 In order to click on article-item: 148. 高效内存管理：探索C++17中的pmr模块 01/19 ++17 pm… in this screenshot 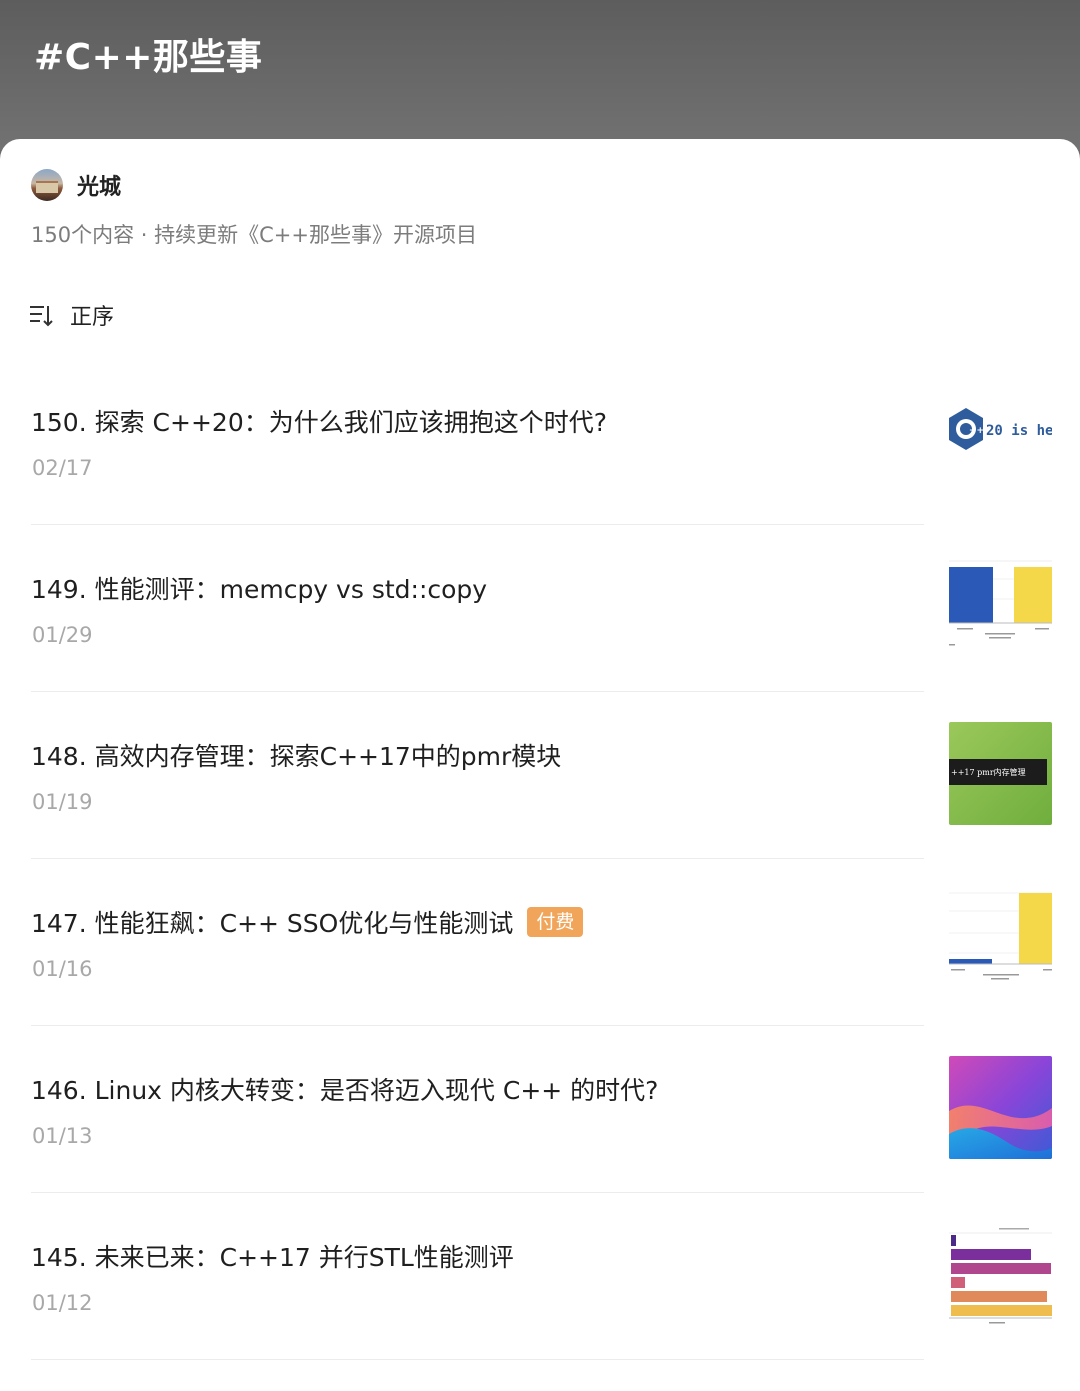, I will do `click(540, 775)`.